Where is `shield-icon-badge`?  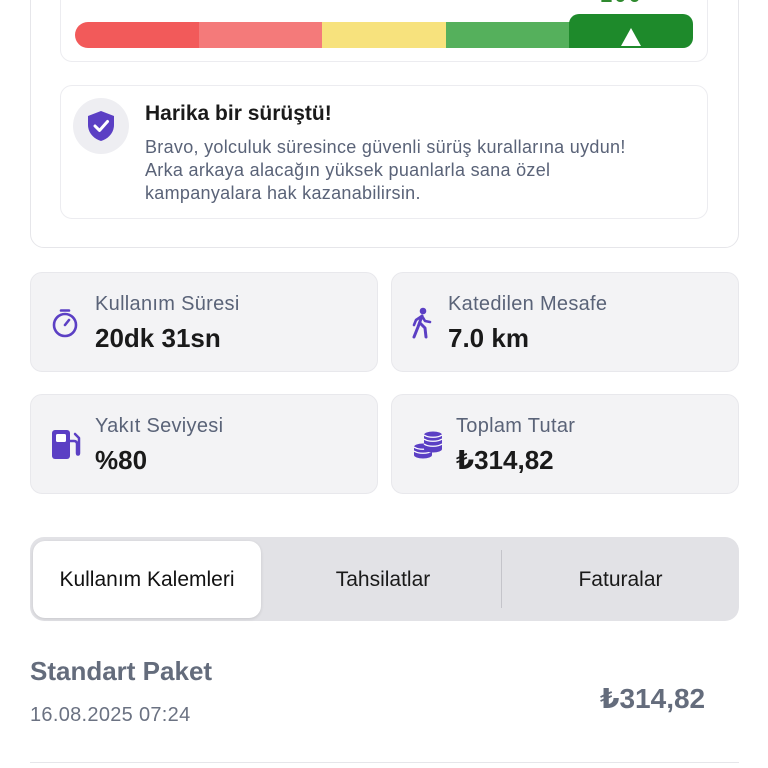
shield-icon-badge is located at coordinates (101, 126).